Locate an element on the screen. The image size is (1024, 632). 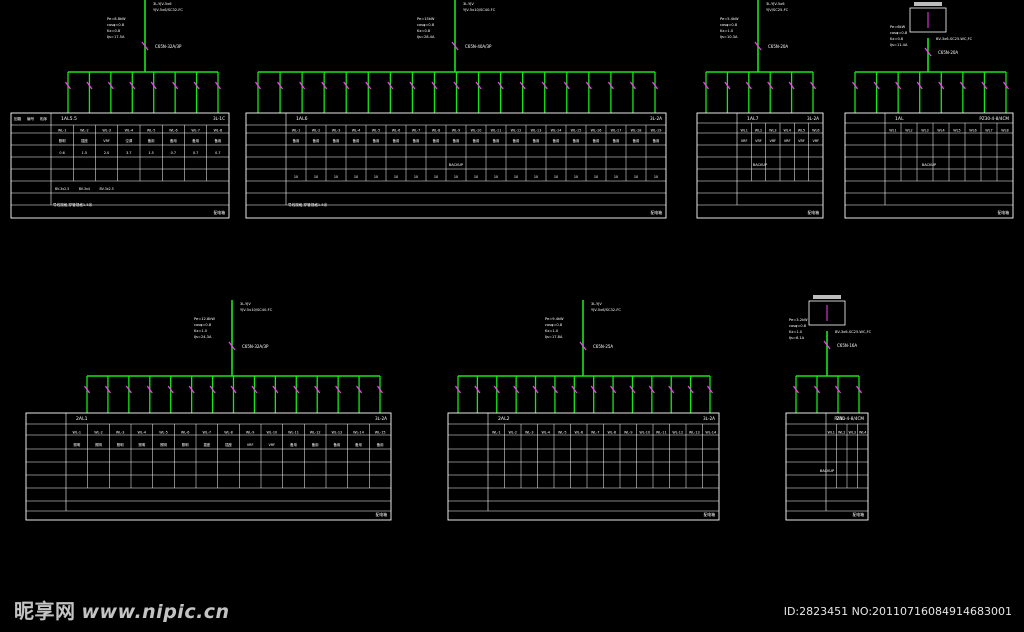
incoming-param: Ijs=6.1A is located at coordinates (797, 338).